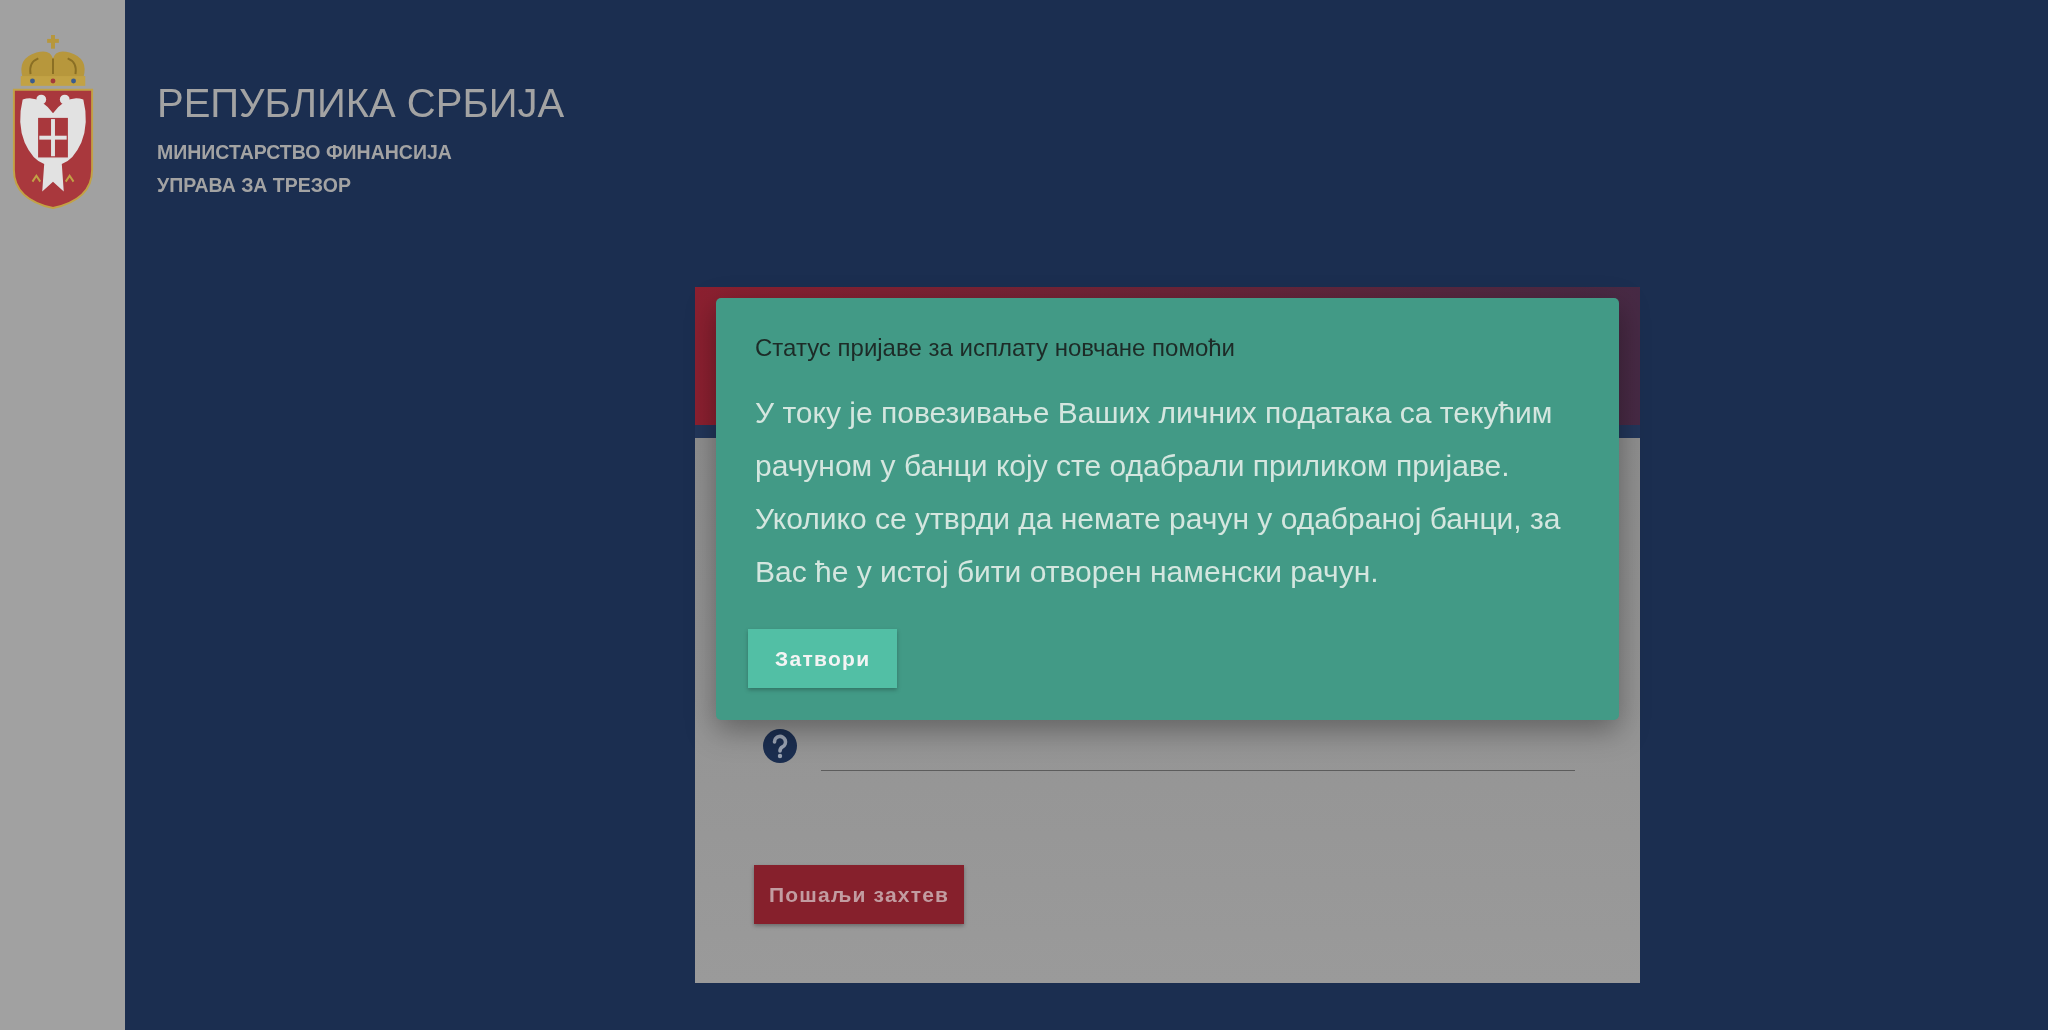  I want to click on dialog-title: Статус пријаве за исплату новчане помоћи, so click(995, 348).